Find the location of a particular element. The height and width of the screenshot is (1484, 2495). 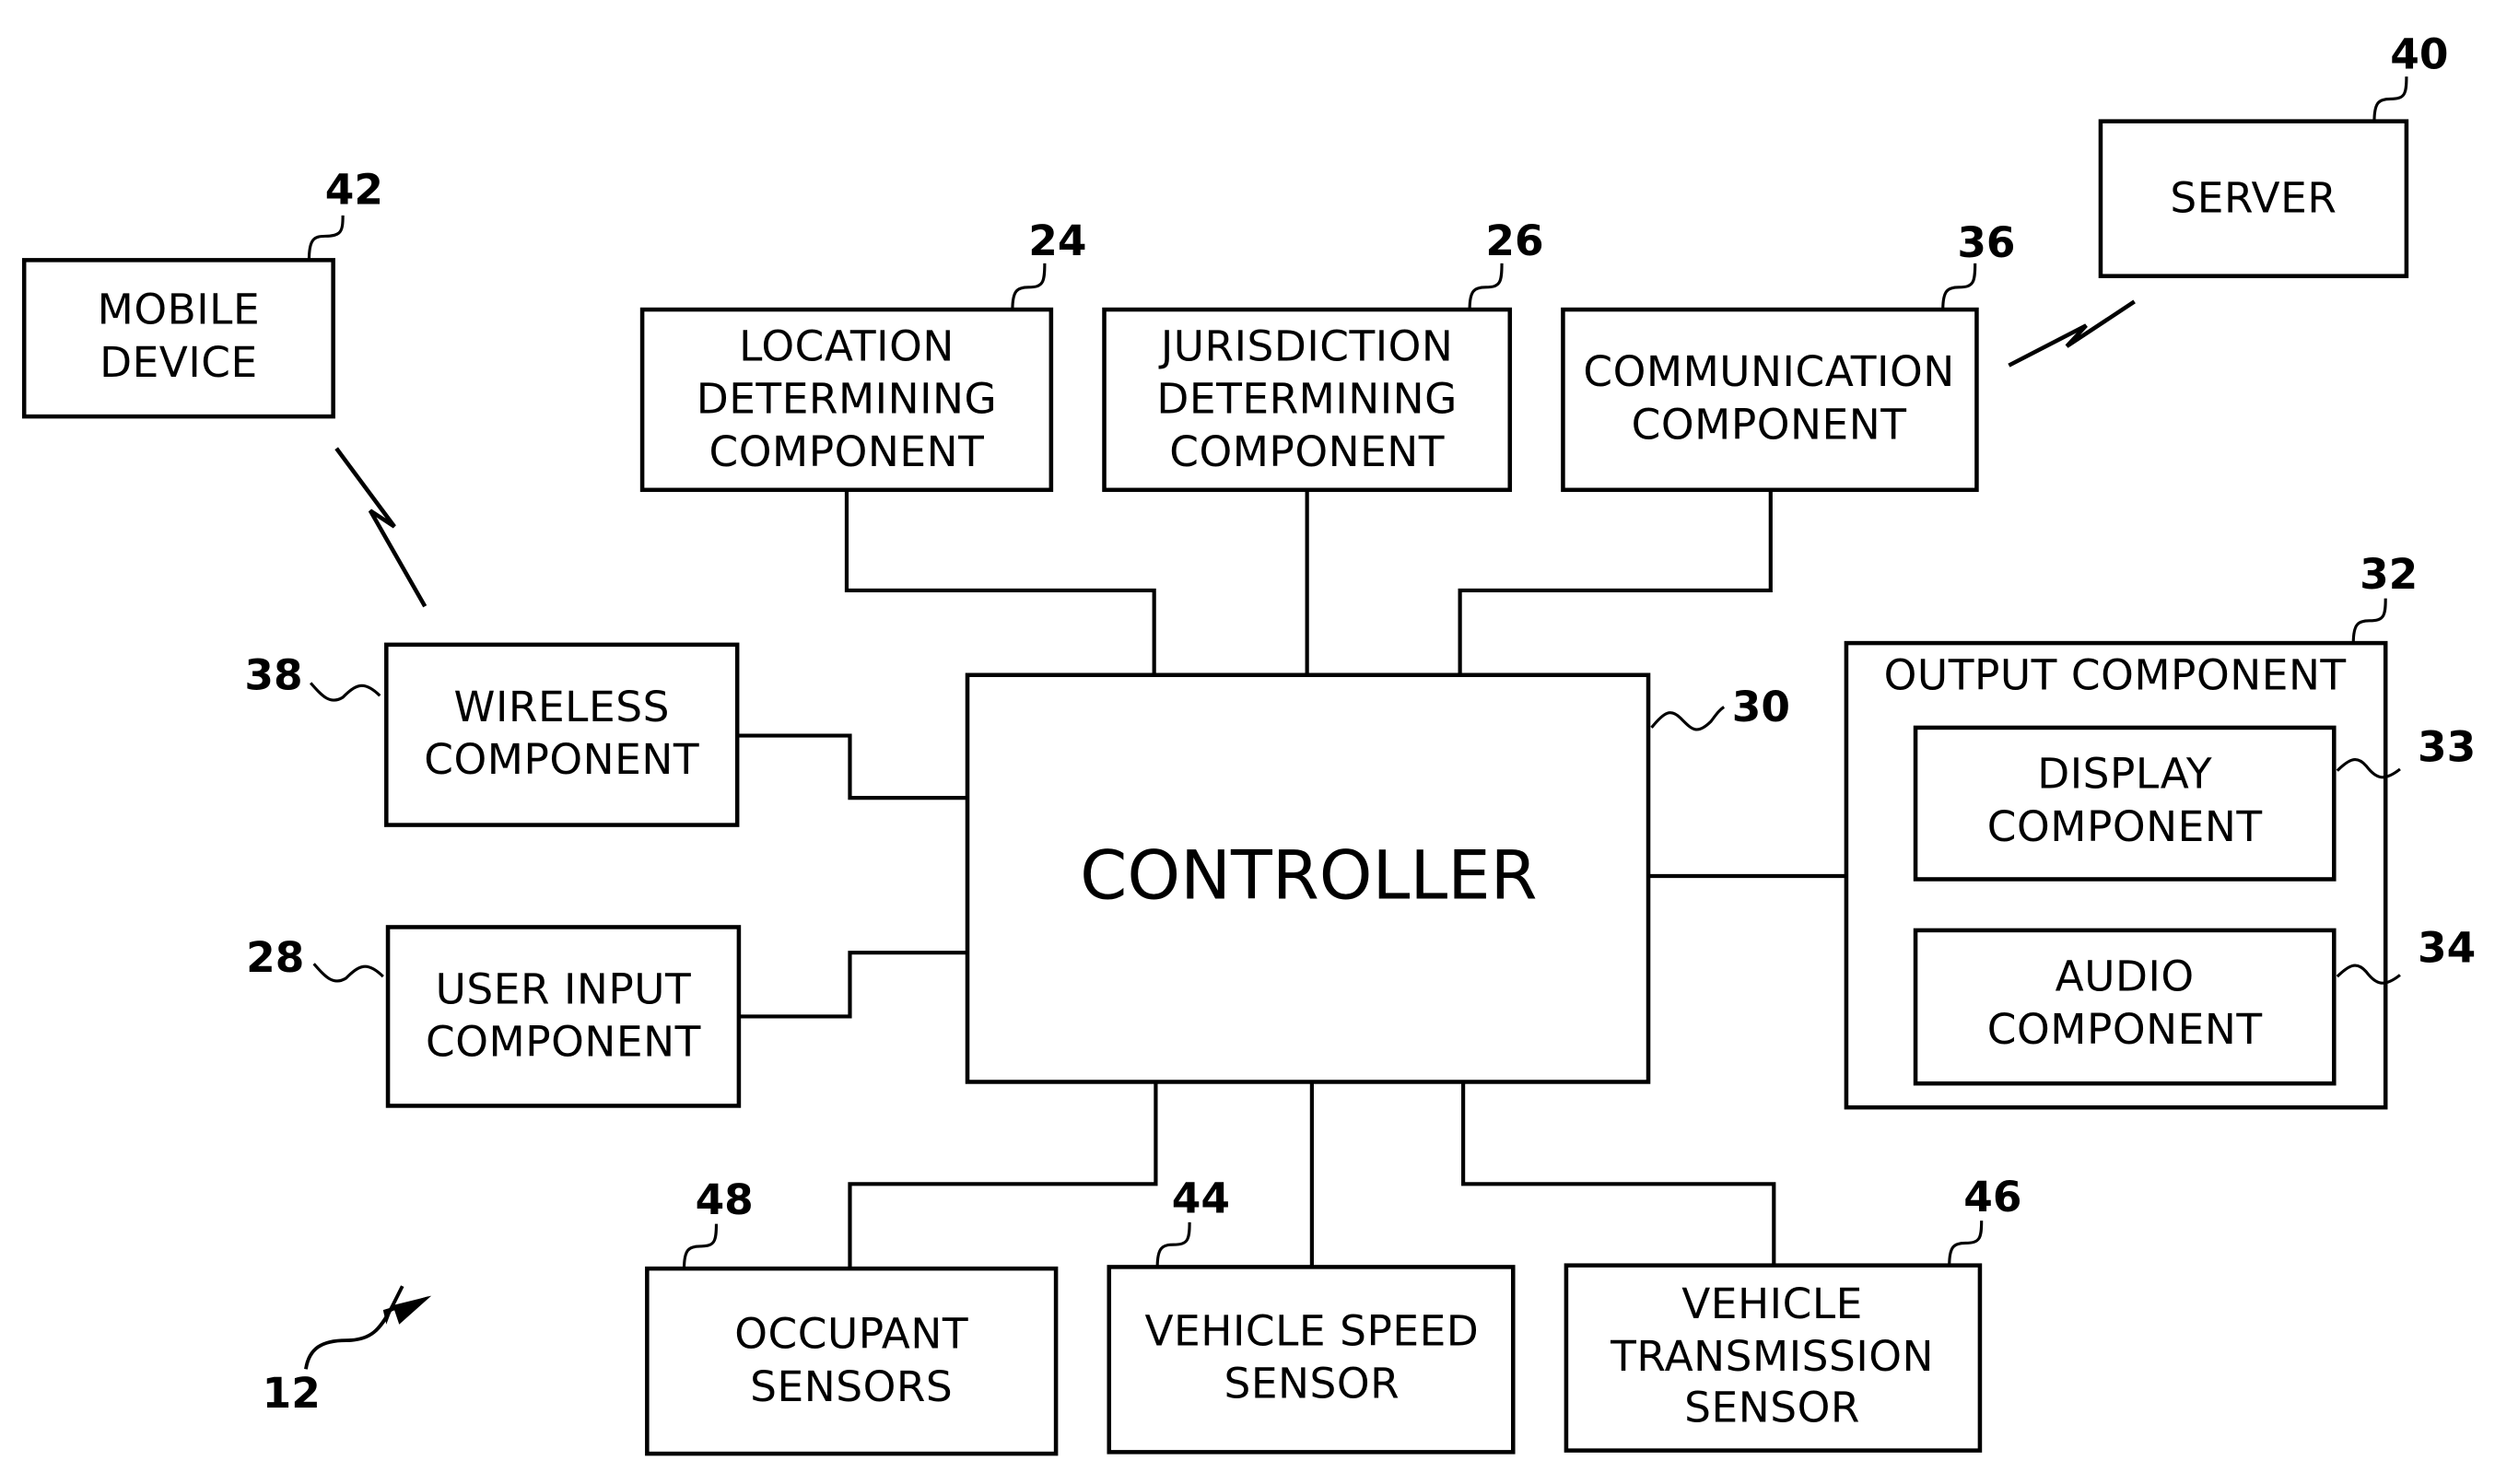

wire-transmission-controller is located at coordinates (1618, 1173).